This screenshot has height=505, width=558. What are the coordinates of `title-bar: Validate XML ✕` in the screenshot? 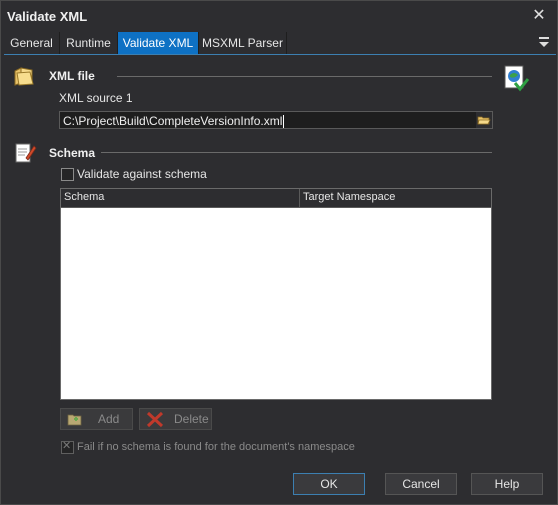 It's located at (279, 16).